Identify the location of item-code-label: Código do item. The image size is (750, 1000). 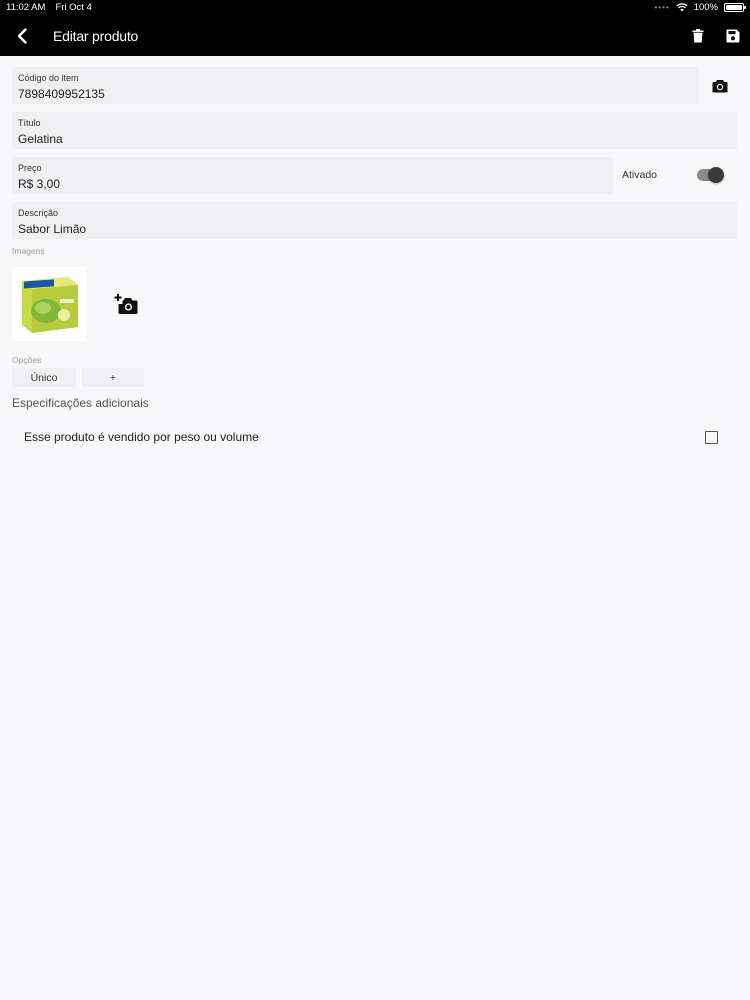
(48, 78).